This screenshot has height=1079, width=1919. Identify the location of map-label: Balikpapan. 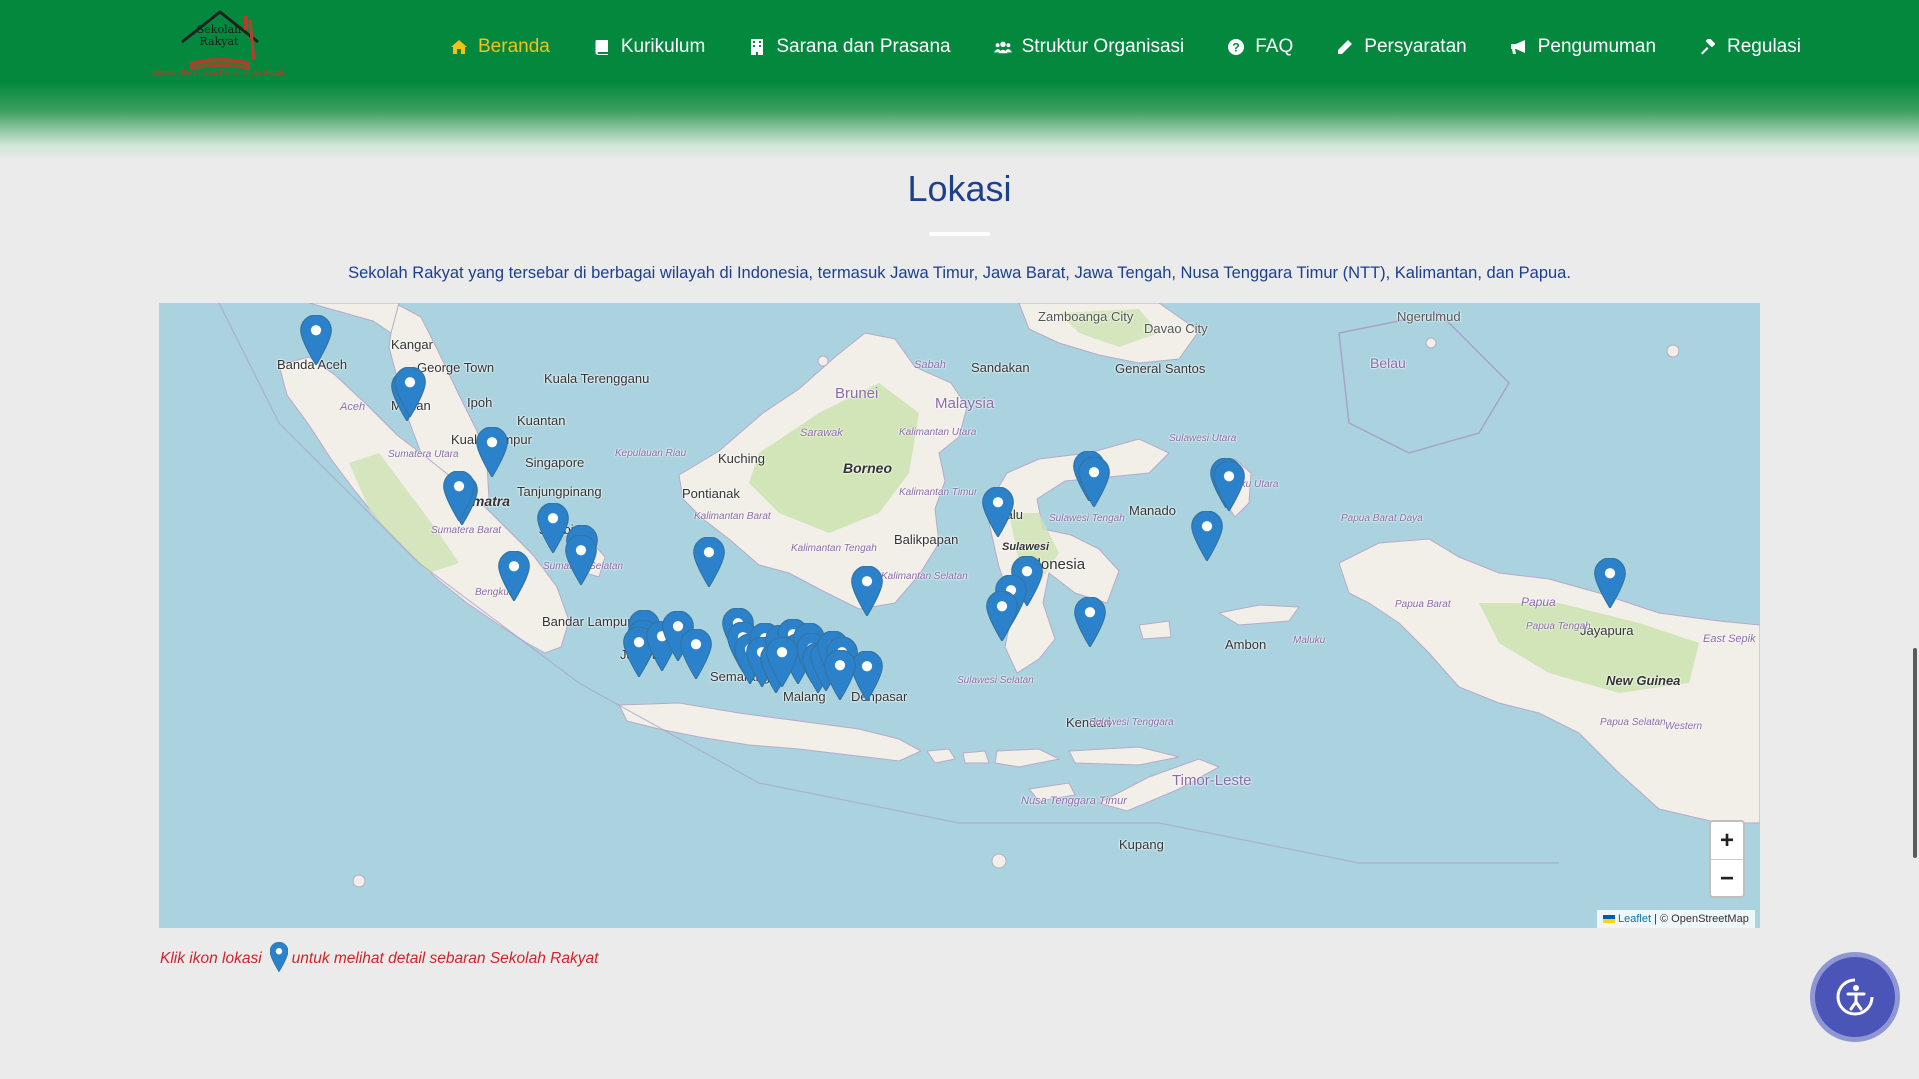
(926, 539).